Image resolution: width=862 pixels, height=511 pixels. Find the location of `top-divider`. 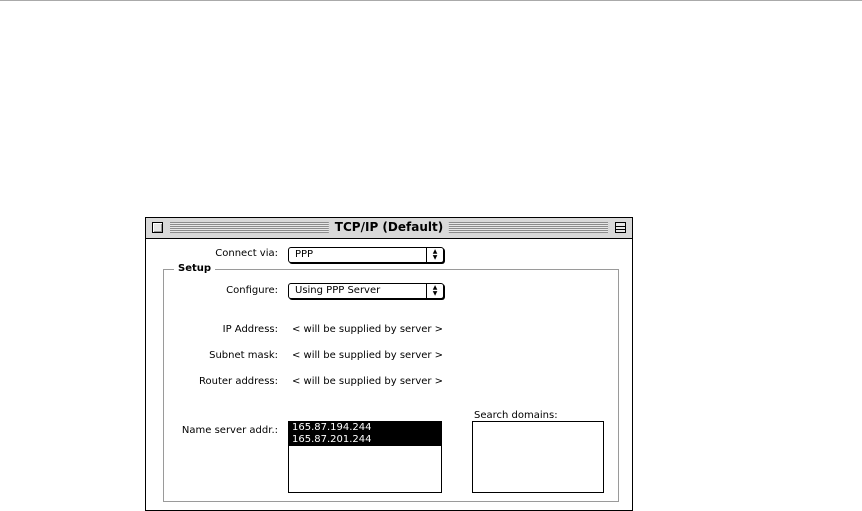

top-divider is located at coordinates (431, 0).